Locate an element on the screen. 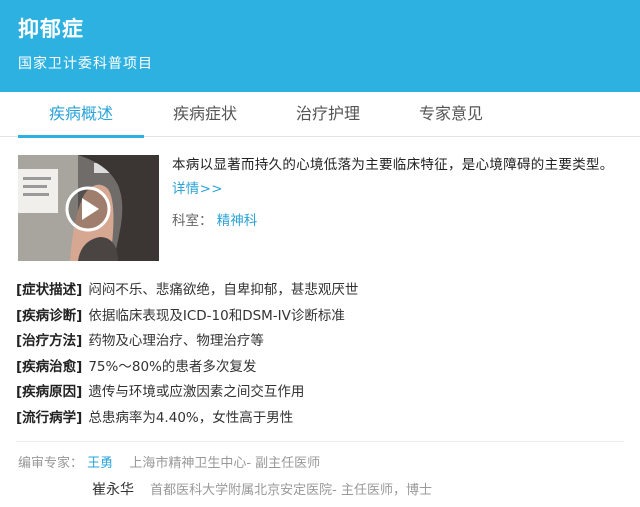 The image size is (640, 507). fact-key: [症状描述] is located at coordinates (49, 290).